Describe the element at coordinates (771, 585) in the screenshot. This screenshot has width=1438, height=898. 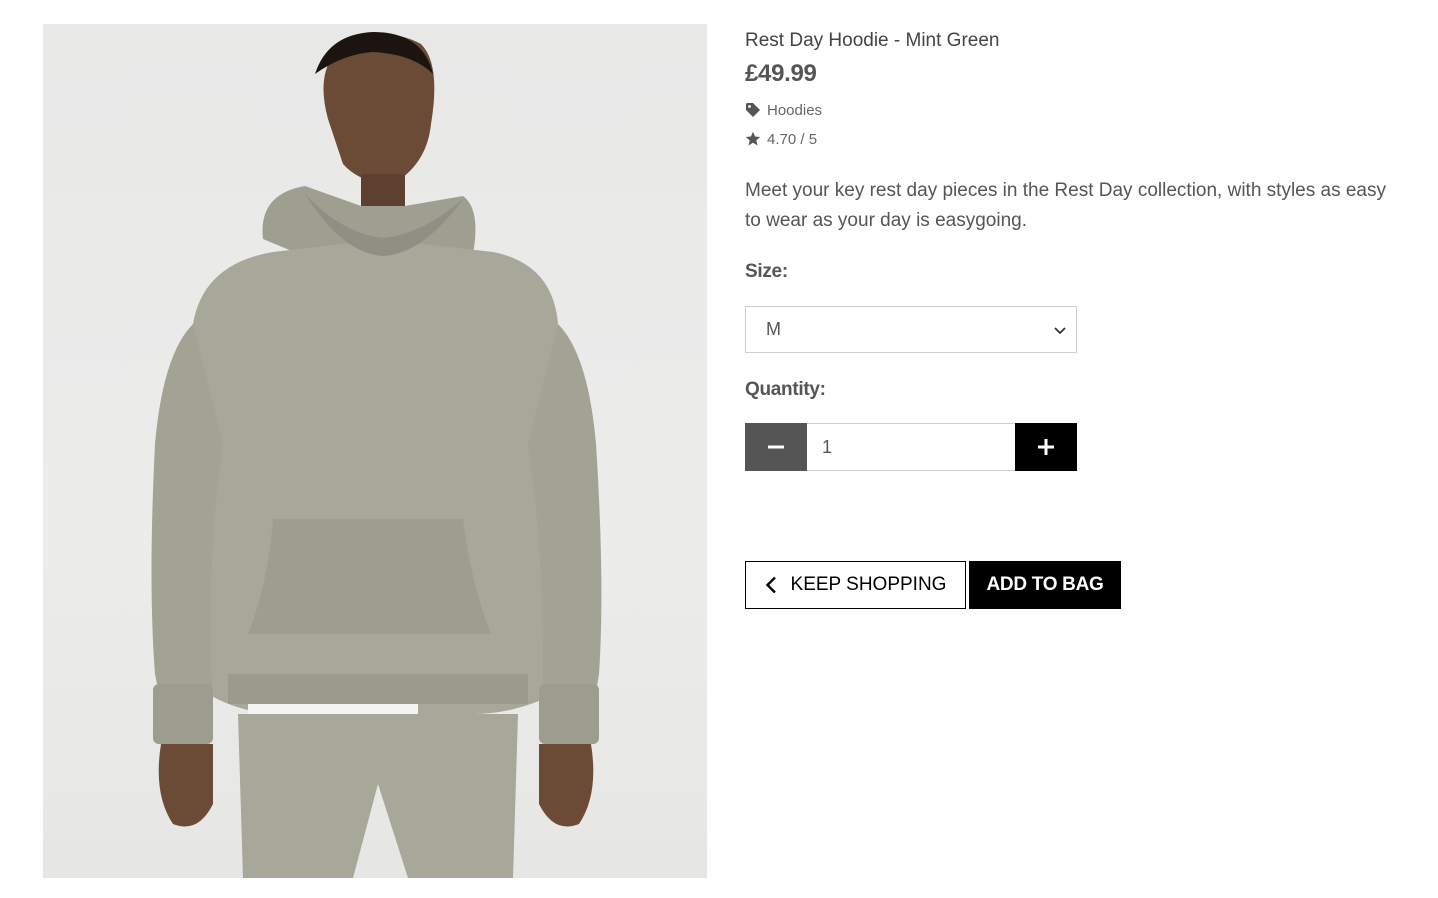
I see `chevron-left-icon` at that location.